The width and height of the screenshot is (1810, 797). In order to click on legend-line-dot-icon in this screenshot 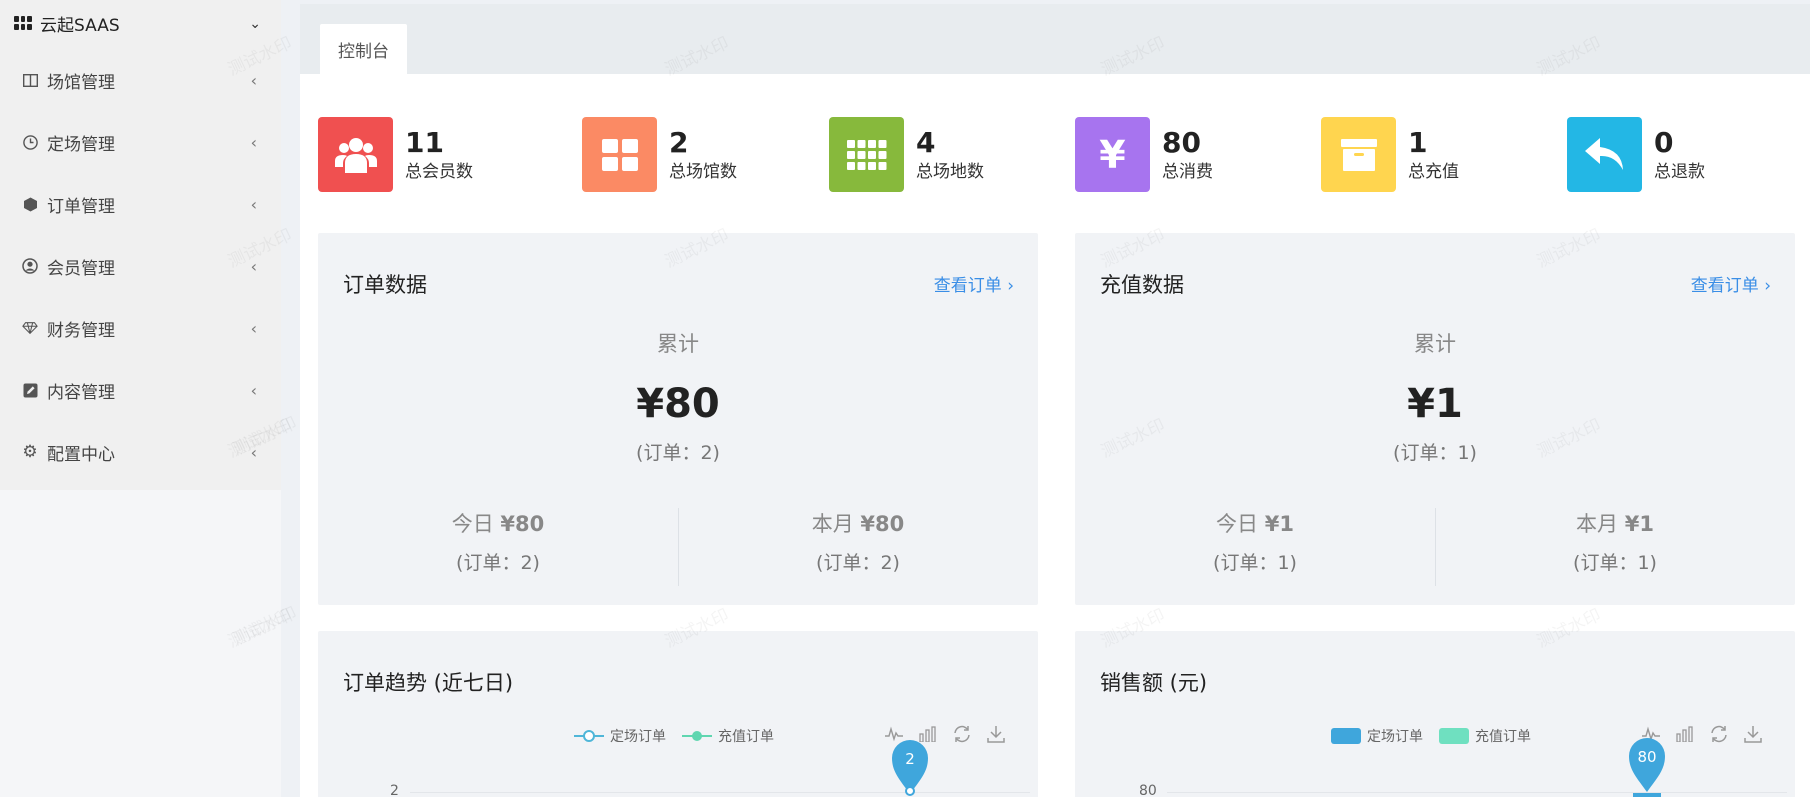, I will do `click(697, 736)`.